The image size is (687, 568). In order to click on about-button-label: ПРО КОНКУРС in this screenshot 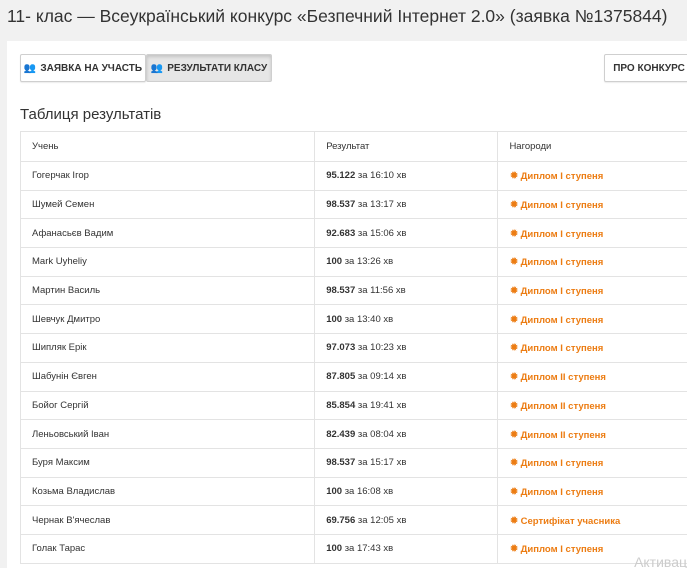, I will do `click(649, 68)`.